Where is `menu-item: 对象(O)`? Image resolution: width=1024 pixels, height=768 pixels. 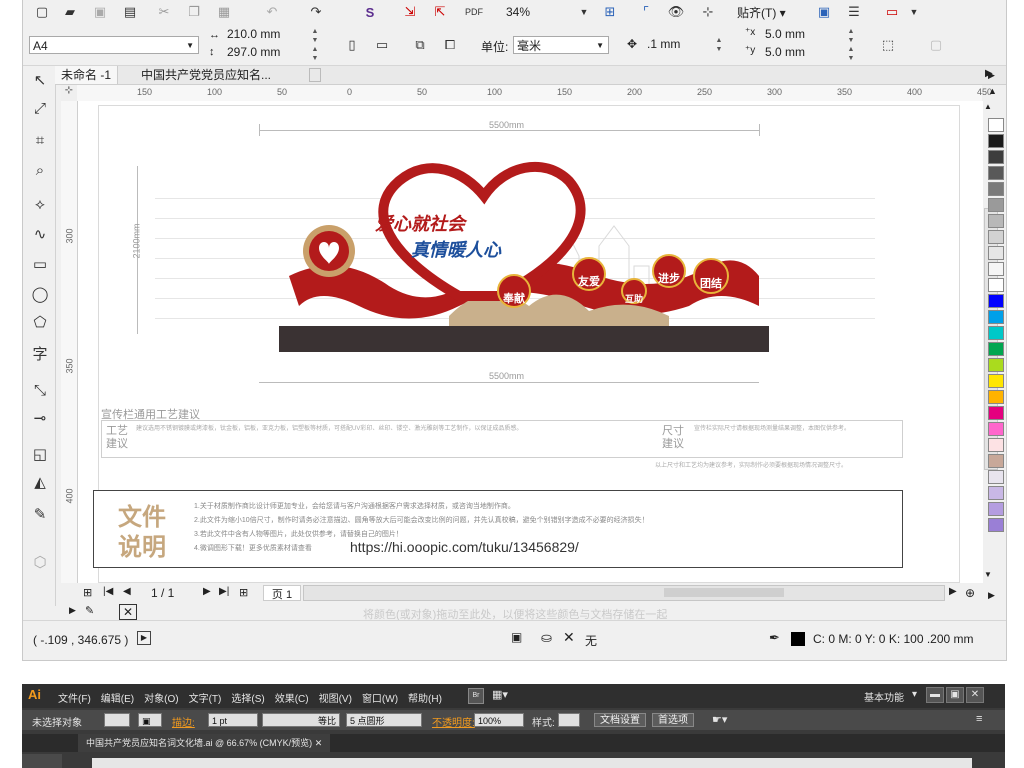
menu-item: 对象(O) is located at coordinates (161, 697).